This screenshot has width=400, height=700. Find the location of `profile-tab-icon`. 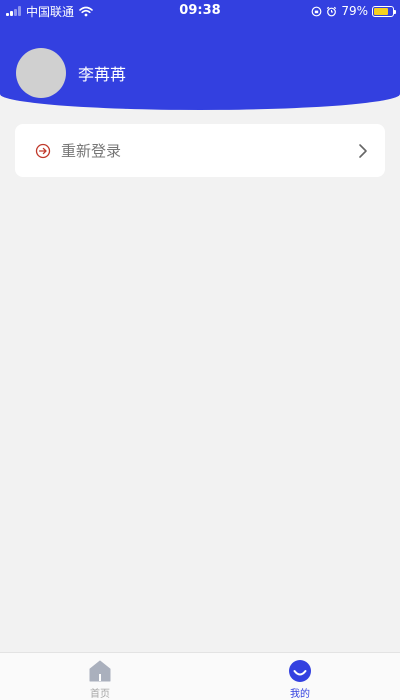

profile-tab-icon is located at coordinates (300, 671).